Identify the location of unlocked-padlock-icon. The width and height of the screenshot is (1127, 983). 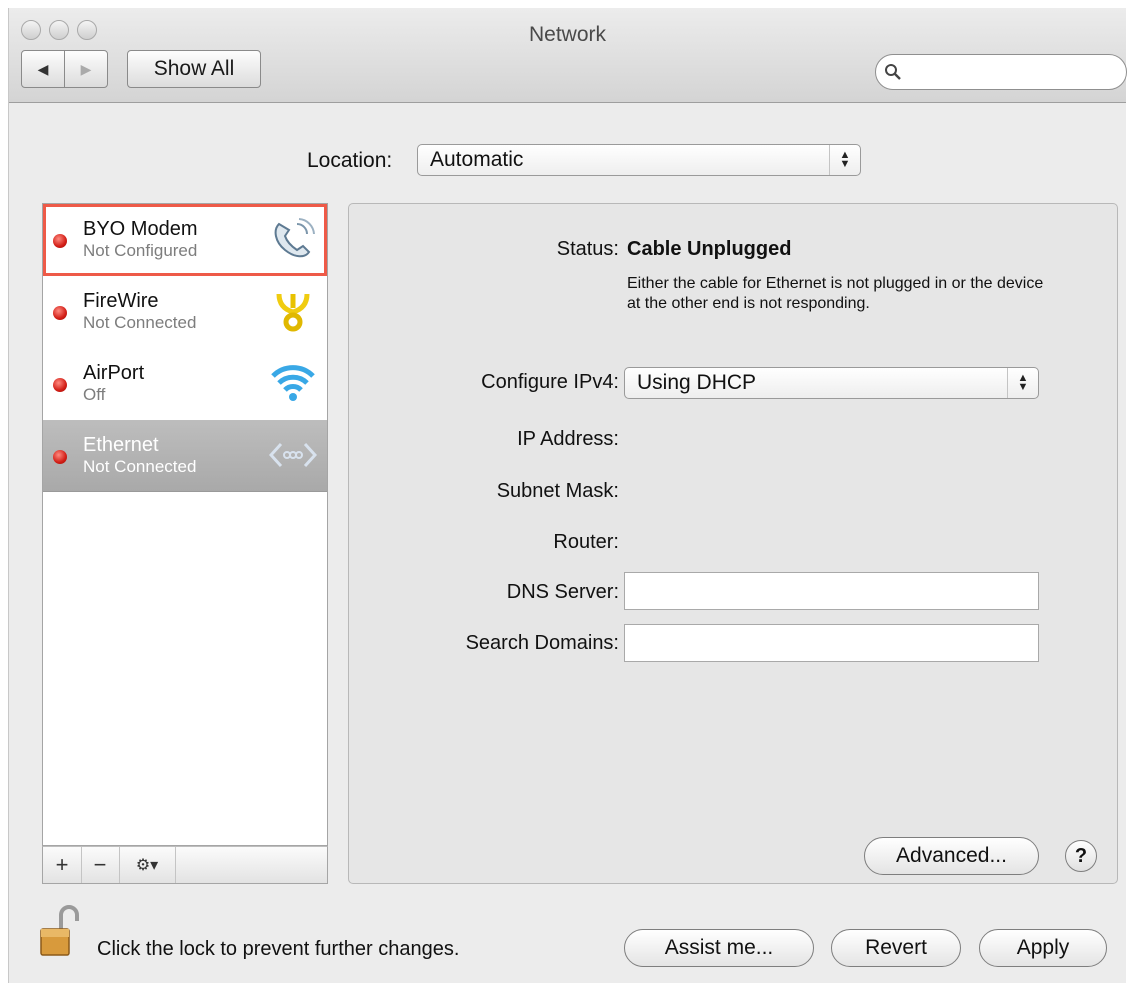
(59, 931).